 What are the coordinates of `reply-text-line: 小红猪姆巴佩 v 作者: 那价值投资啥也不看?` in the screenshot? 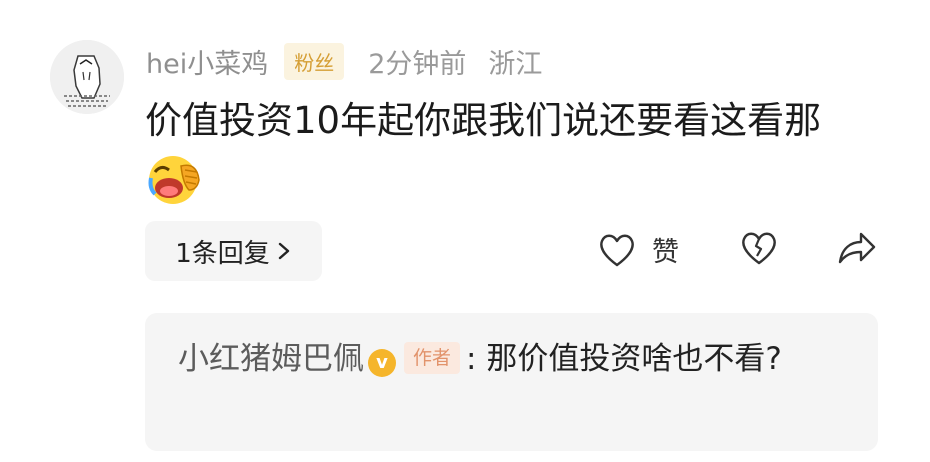 It's located at (513, 359).